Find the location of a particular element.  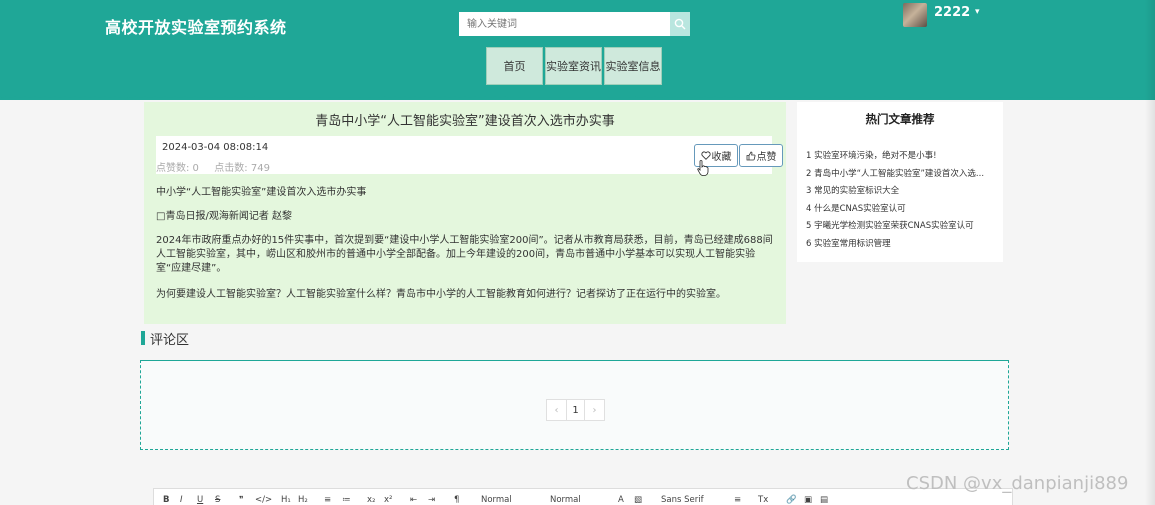

size-select: Normal is located at coordinates (496, 500).